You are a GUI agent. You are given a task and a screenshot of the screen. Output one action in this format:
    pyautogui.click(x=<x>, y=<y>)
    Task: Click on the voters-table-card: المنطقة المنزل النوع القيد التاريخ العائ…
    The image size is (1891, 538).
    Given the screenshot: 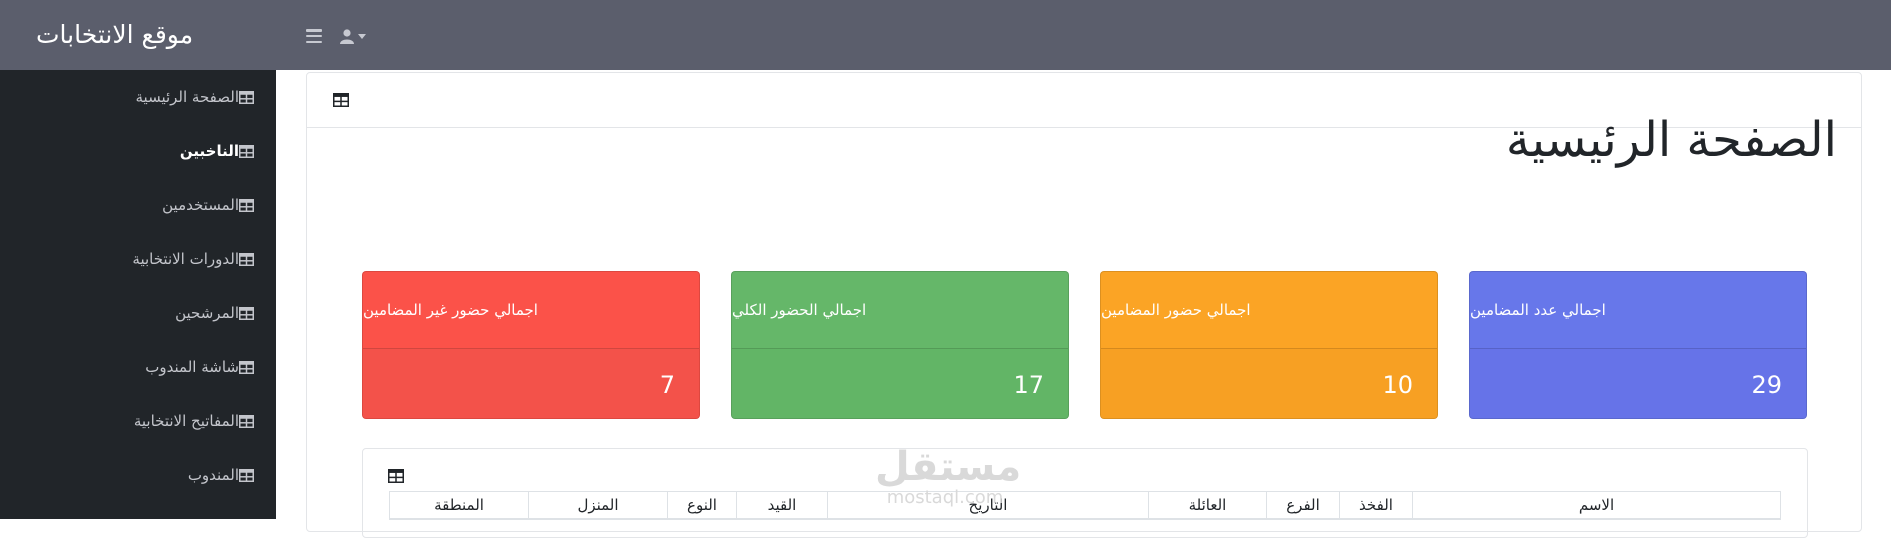 What is the action you would take?
    pyautogui.click(x=1085, y=493)
    